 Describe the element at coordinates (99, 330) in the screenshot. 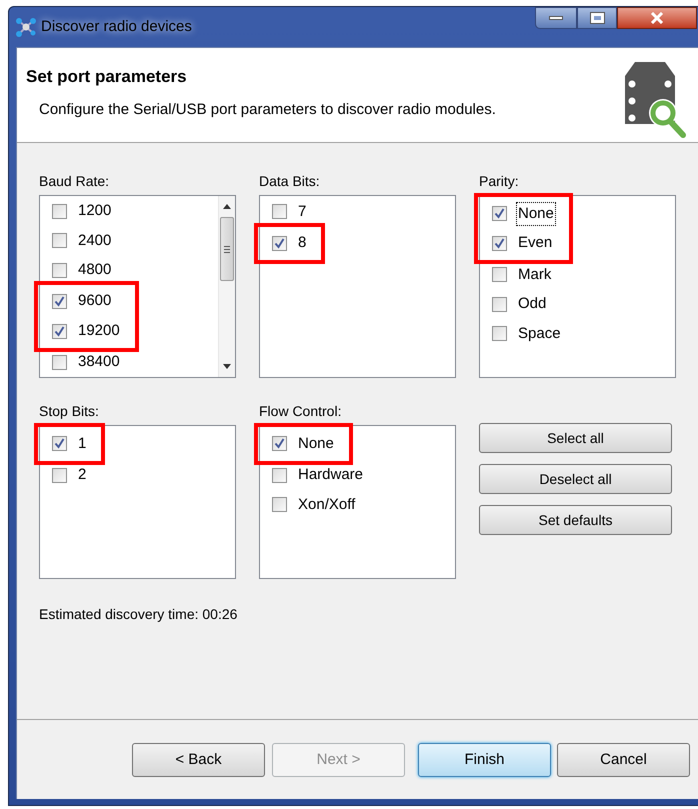

I see `option-label: 19200` at that location.